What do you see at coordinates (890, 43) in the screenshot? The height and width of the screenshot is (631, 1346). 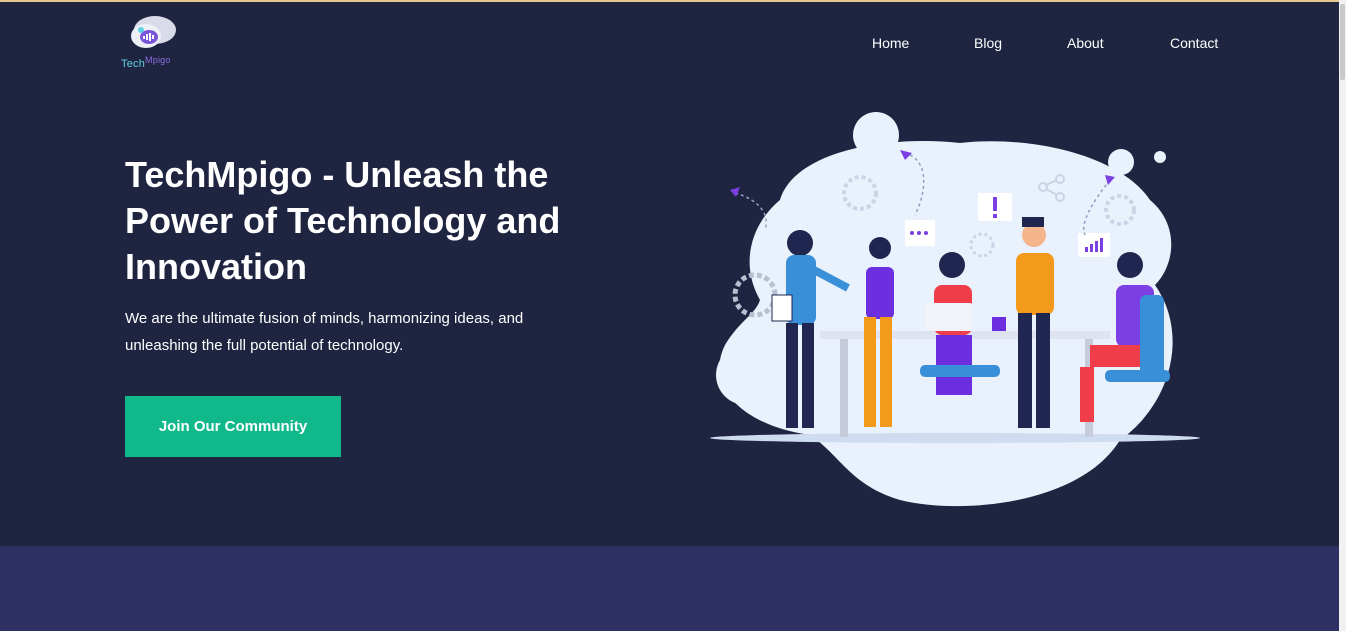 I see `nav-home: Home` at bounding box center [890, 43].